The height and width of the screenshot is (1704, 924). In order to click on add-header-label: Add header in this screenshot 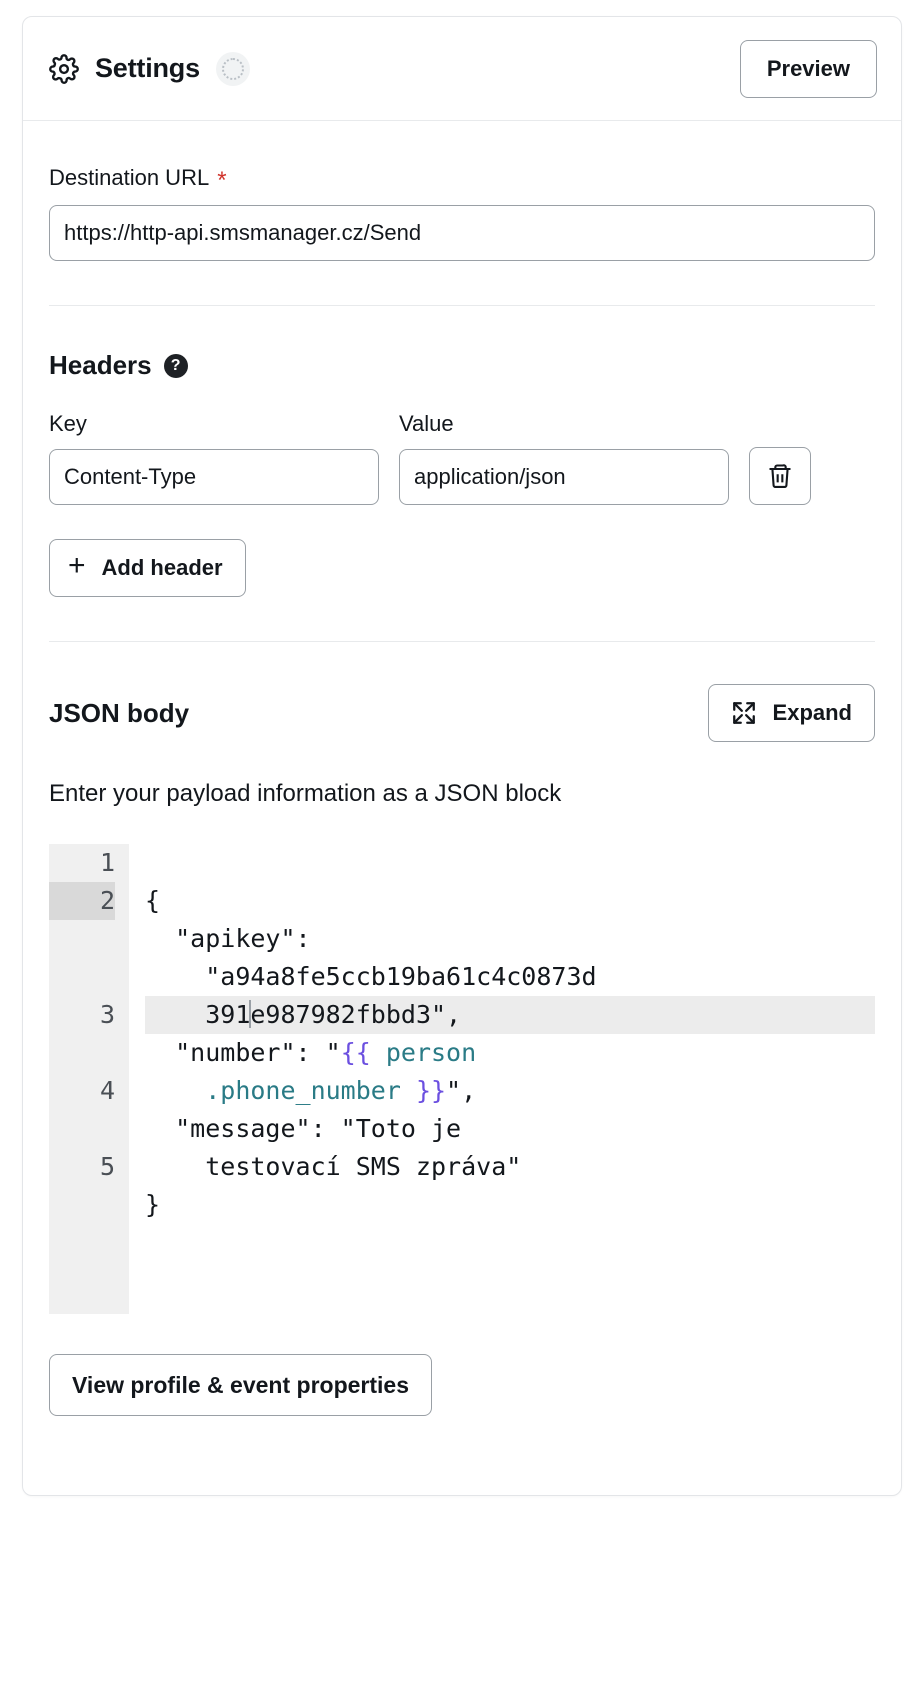, I will do `click(162, 567)`.